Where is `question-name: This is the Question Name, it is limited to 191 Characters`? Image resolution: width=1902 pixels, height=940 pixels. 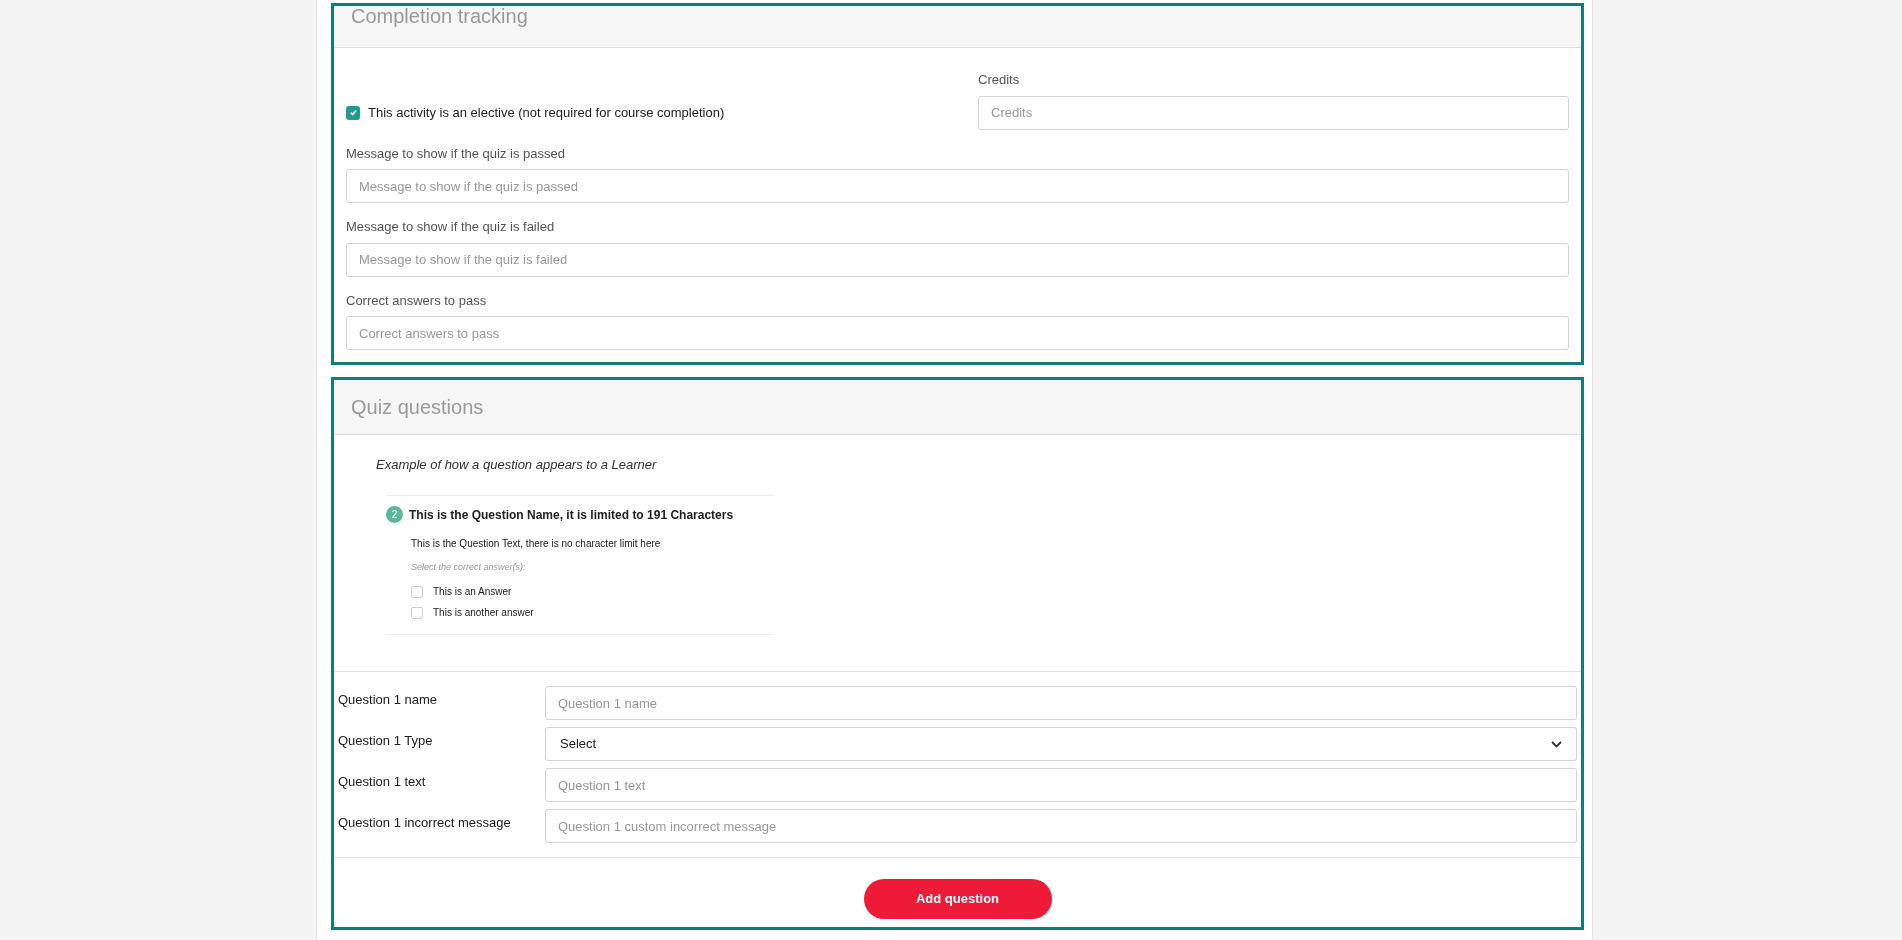 question-name: This is the Question Name, it is limited to 191 Characters is located at coordinates (571, 515).